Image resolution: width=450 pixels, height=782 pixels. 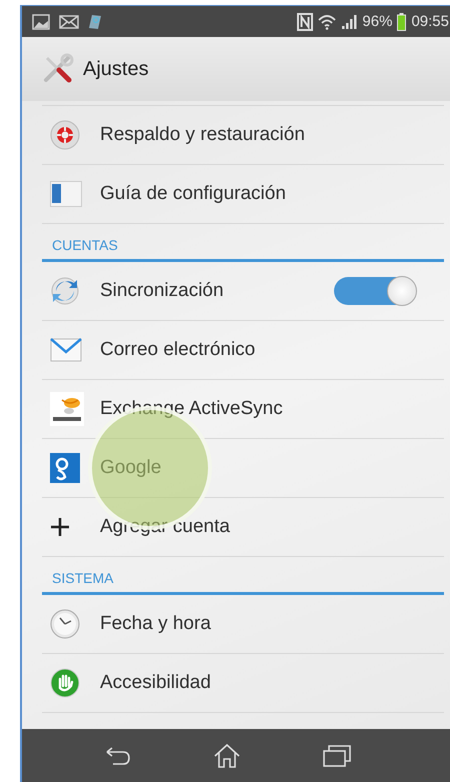 I want to click on item-label: Correo electrónico, so click(x=177, y=350).